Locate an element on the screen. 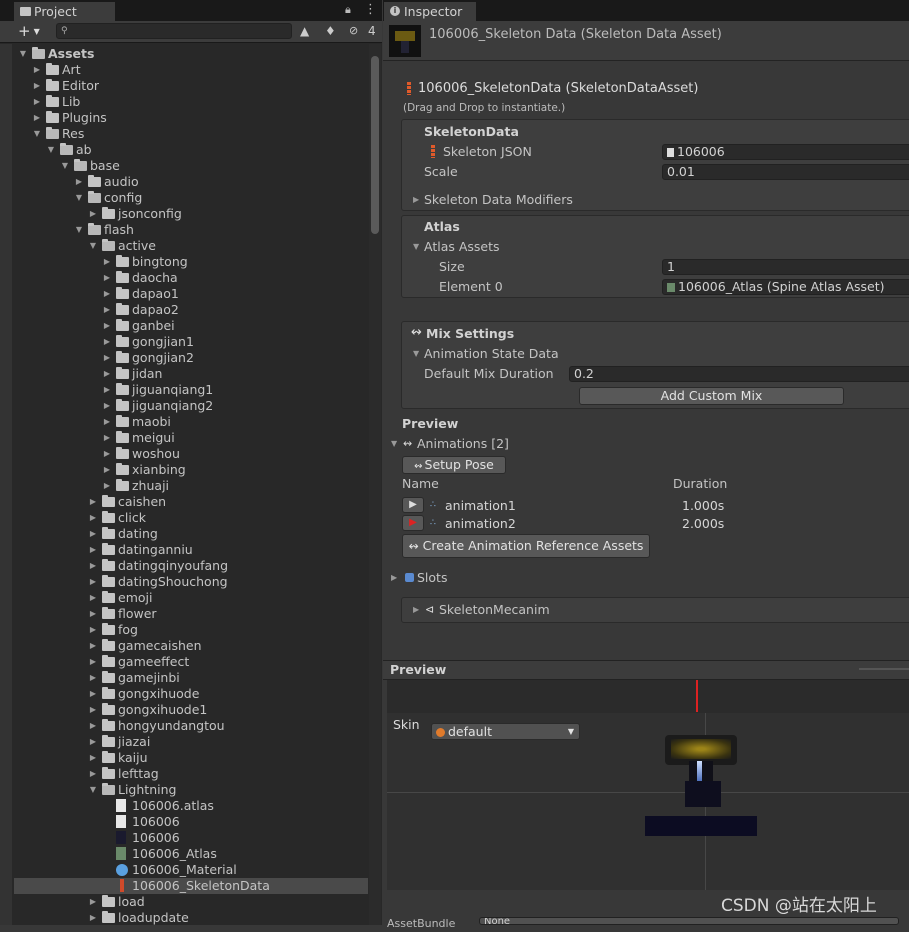 The image size is (909, 932). tree-folder: ▶ dapao2 is located at coordinates (191, 310).